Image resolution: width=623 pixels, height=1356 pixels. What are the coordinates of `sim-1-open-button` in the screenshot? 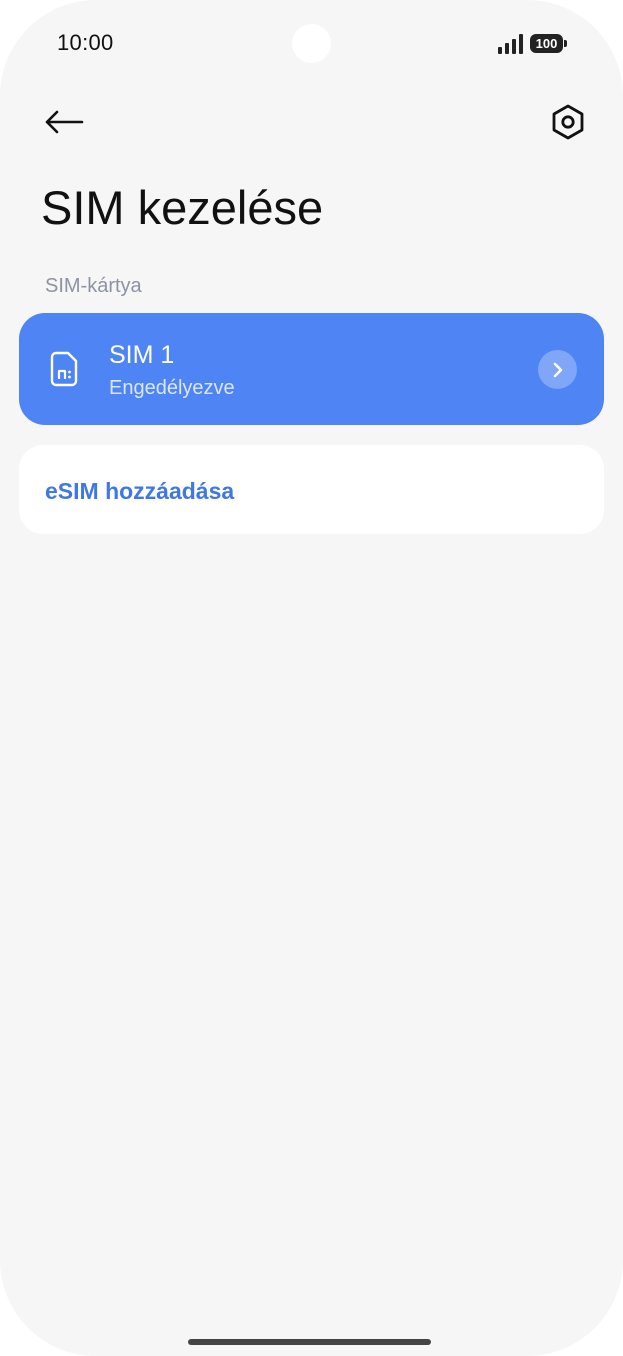 It's located at (557, 369).